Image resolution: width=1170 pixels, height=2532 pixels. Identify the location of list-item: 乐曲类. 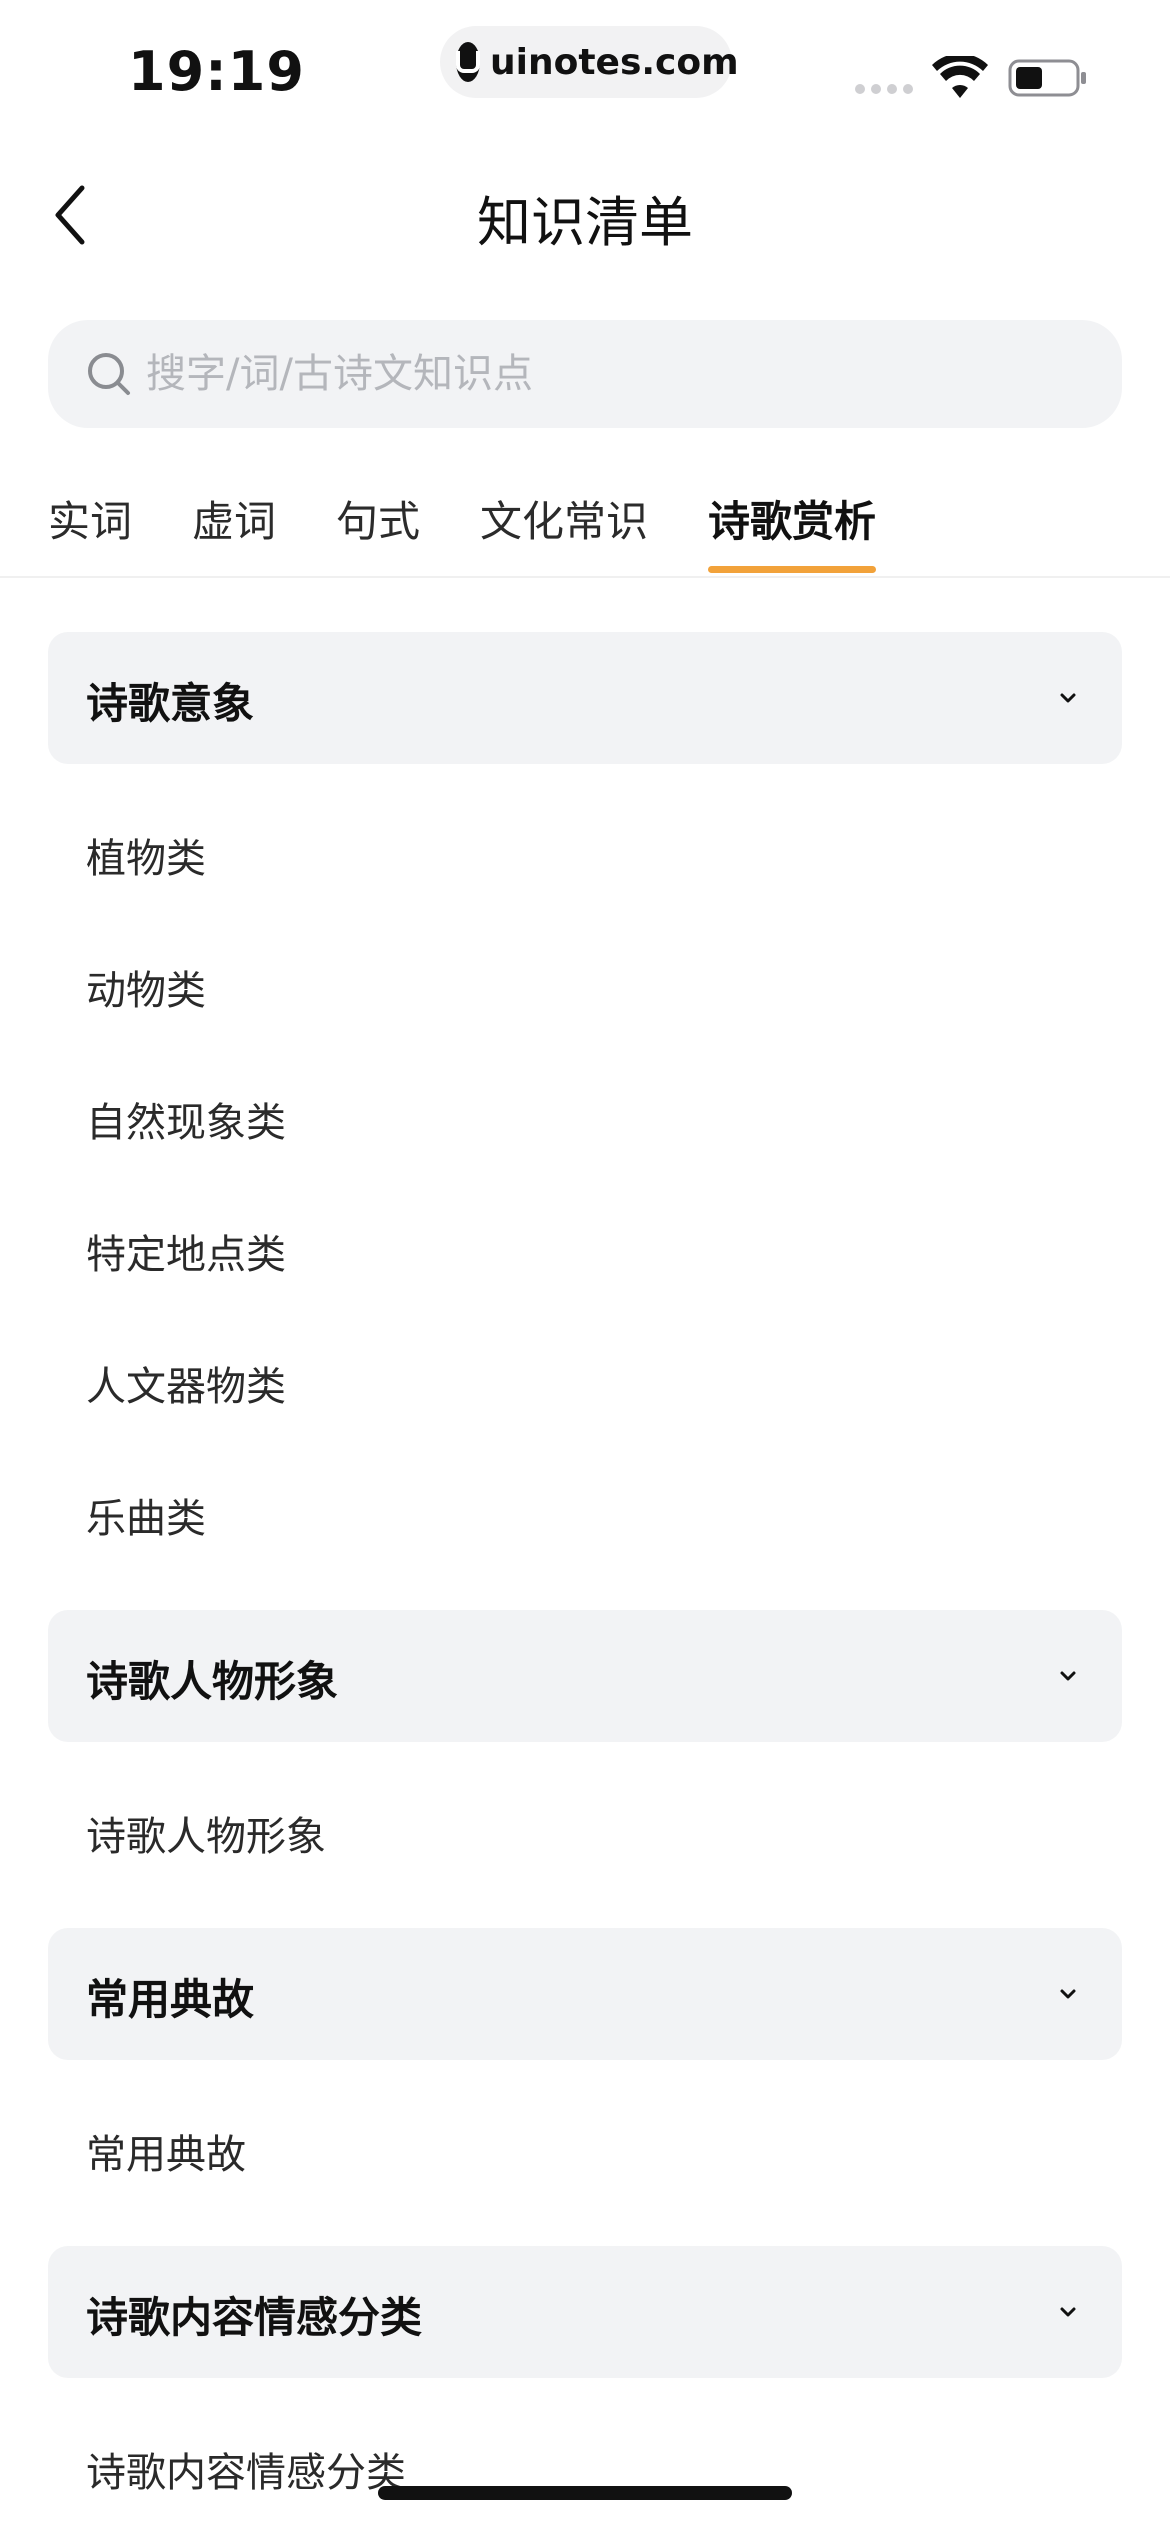
(146, 1515).